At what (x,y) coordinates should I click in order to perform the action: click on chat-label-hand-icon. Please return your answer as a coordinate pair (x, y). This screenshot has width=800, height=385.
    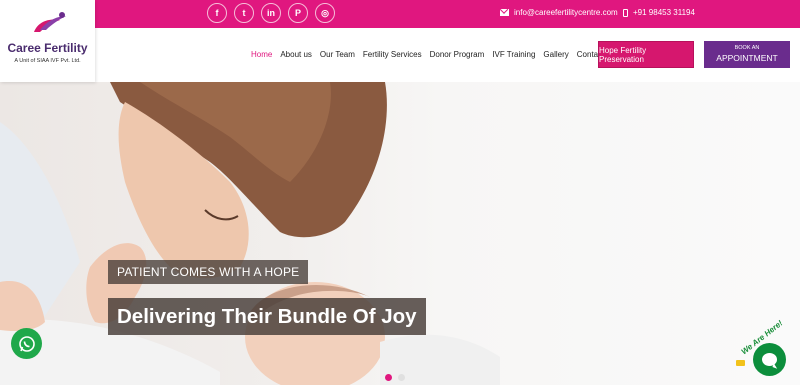
    Looking at the image, I should click on (740, 363).